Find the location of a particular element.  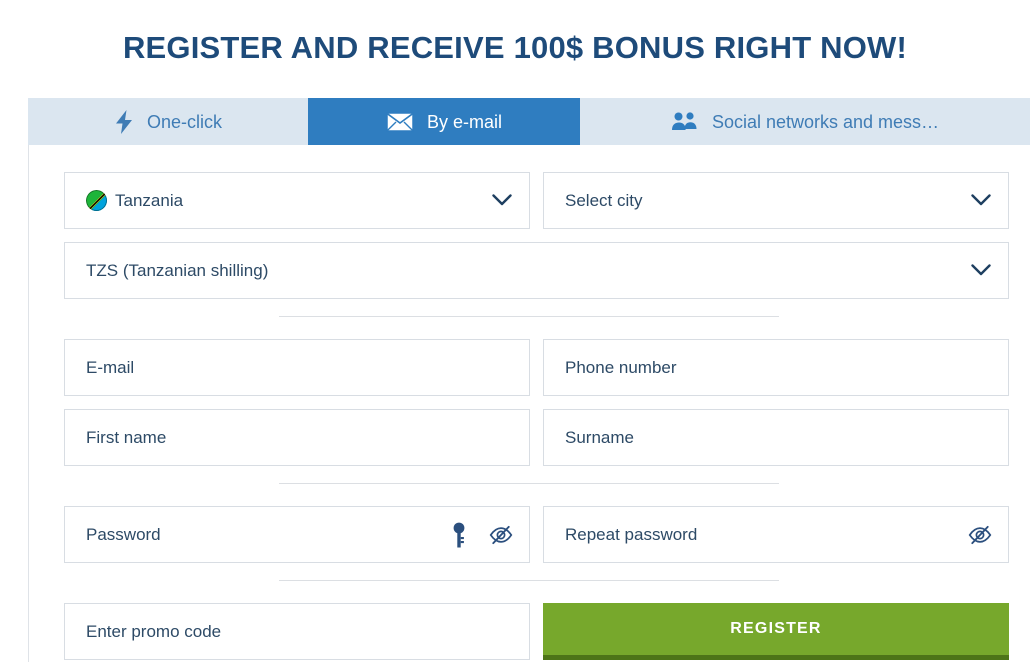

envelope-icon is located at coordinates (400, 121).